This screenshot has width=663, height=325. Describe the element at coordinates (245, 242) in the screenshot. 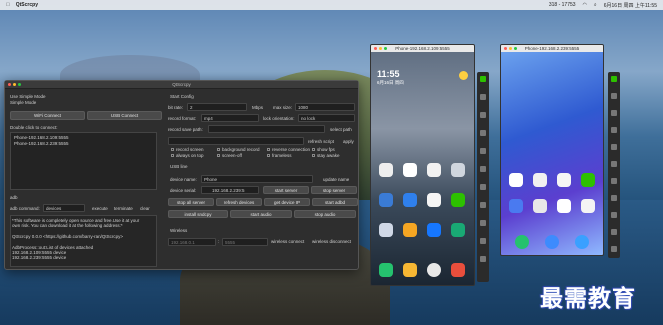

I see `wireless-port-input: 5555` at that location.